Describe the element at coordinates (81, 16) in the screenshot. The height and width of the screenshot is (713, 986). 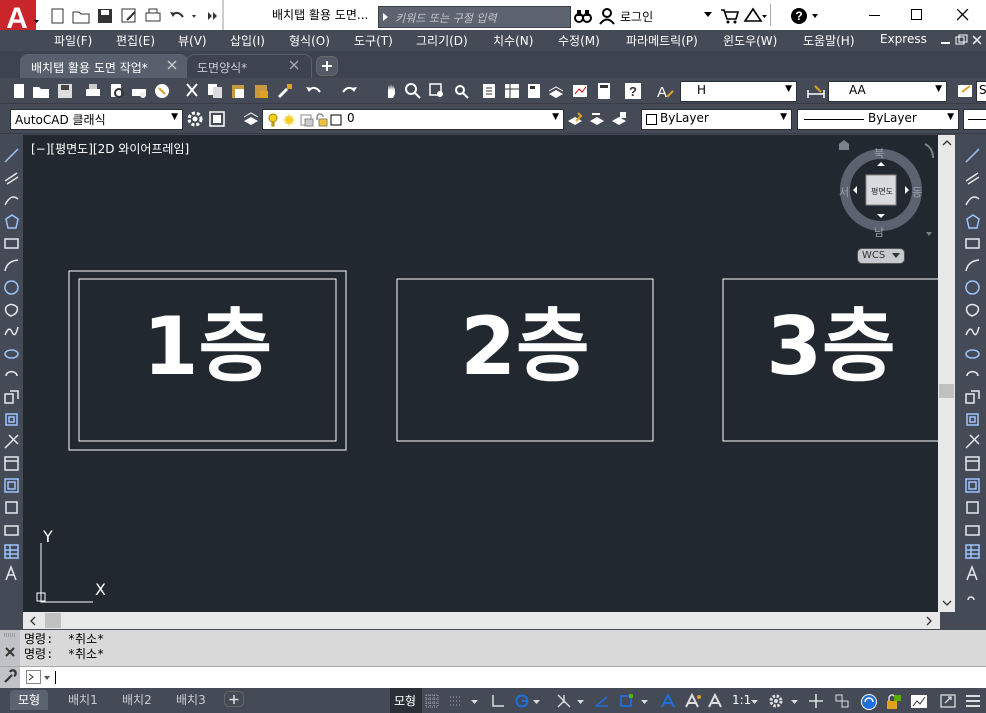
I see `open-file-icon` at that location.